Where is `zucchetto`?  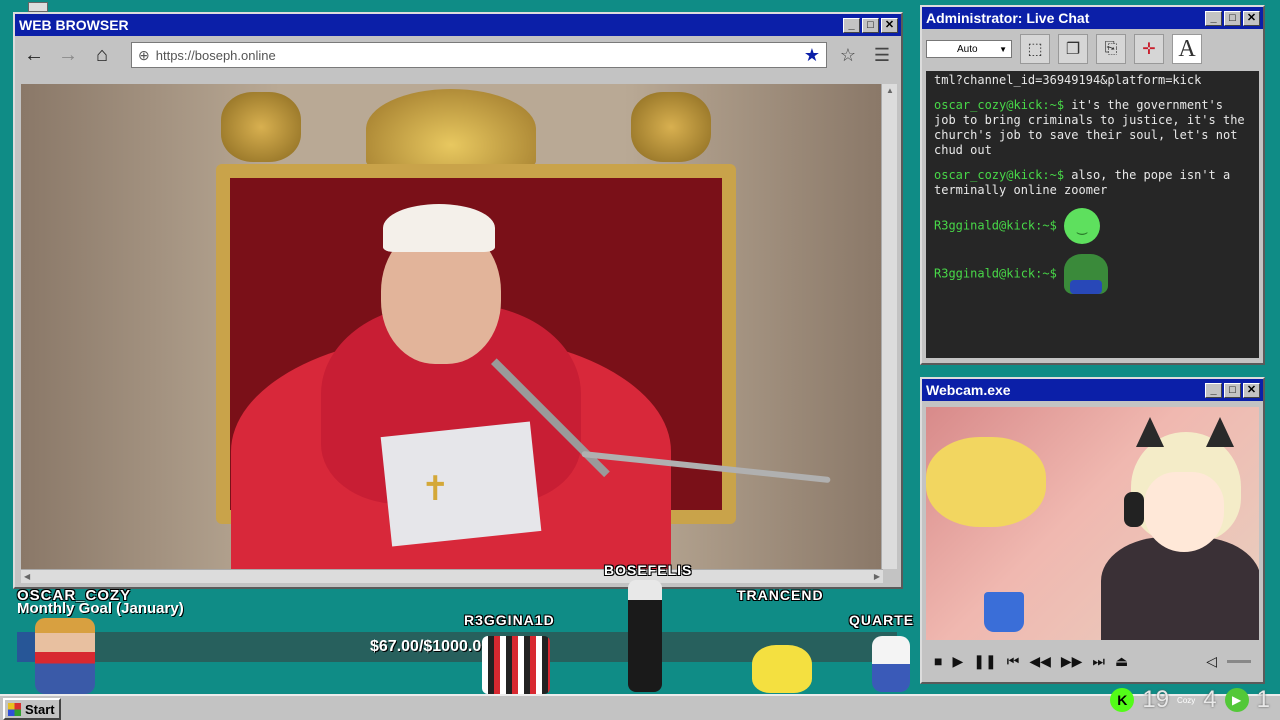
zucchetto is located at coordinates (439, 228).